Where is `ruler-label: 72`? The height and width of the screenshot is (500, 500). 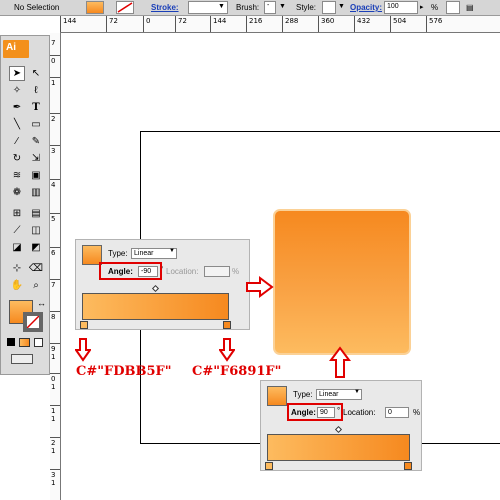
ruler-label: 72 is located at coordinates (113, 21).